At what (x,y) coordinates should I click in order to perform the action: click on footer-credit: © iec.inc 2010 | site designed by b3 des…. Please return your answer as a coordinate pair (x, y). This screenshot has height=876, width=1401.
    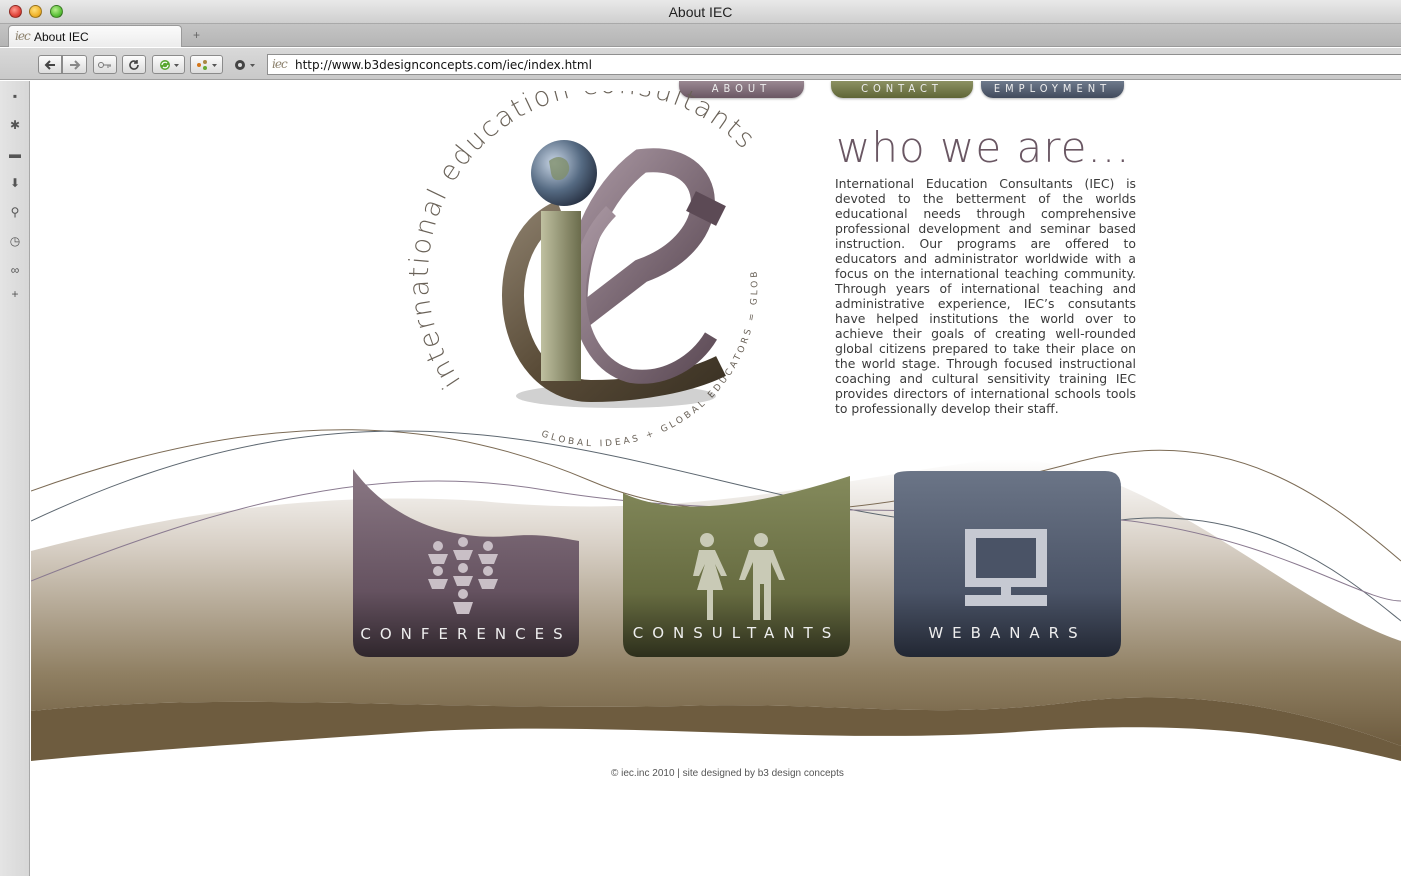
    Looking at the image, I should click on (727, 773).